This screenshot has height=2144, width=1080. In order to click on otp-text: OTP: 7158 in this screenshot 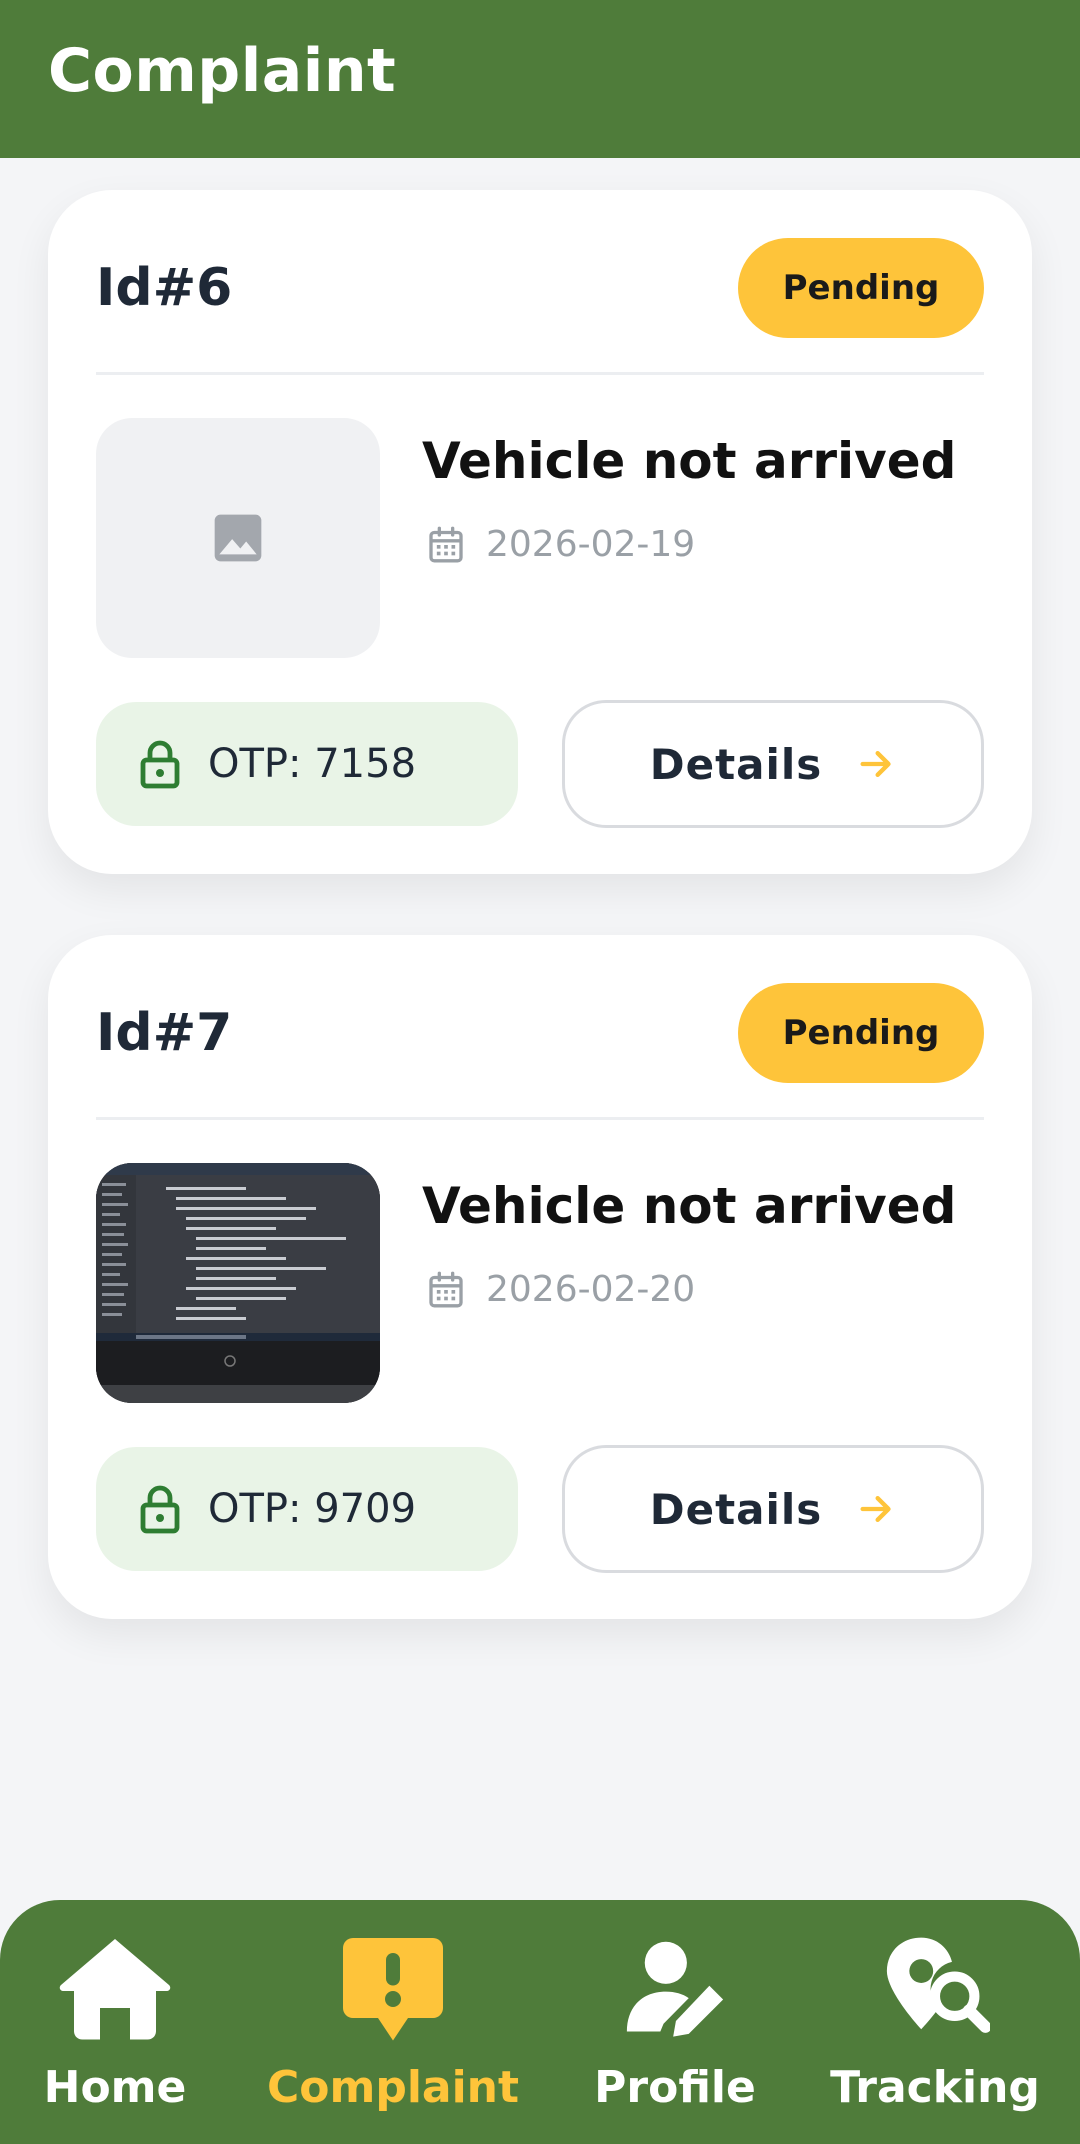, I will do `click(312, 764)`.